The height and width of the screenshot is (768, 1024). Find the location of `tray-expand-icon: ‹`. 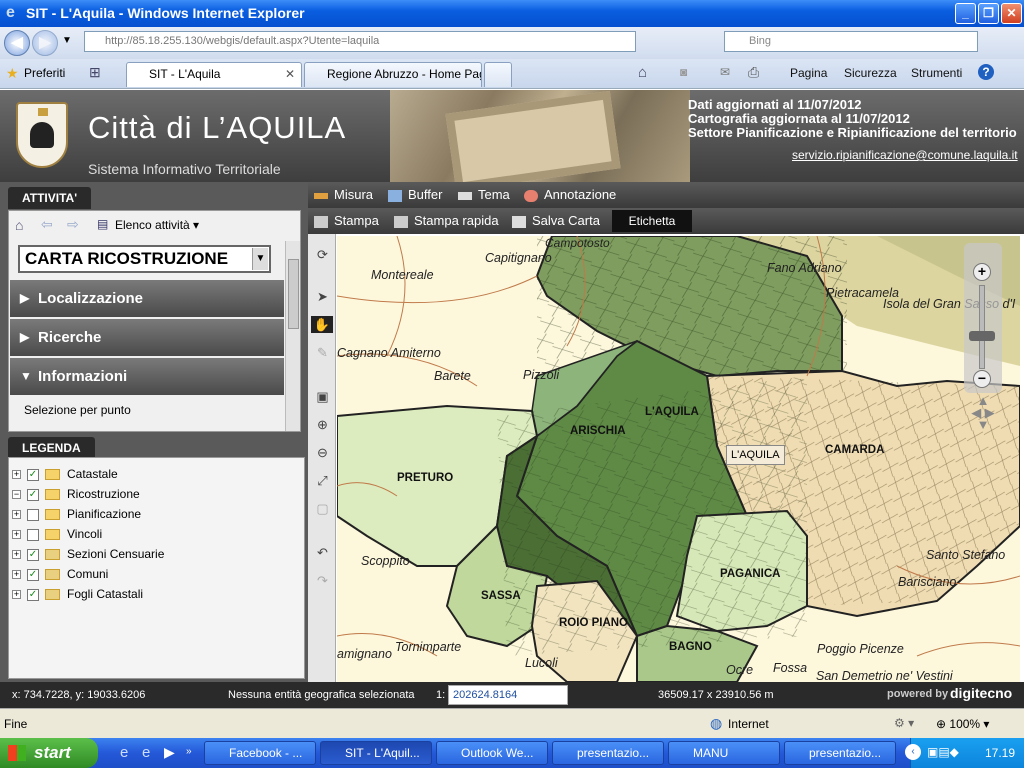

tray-expand-icon: ‹ is located at coordinates (913, 752).